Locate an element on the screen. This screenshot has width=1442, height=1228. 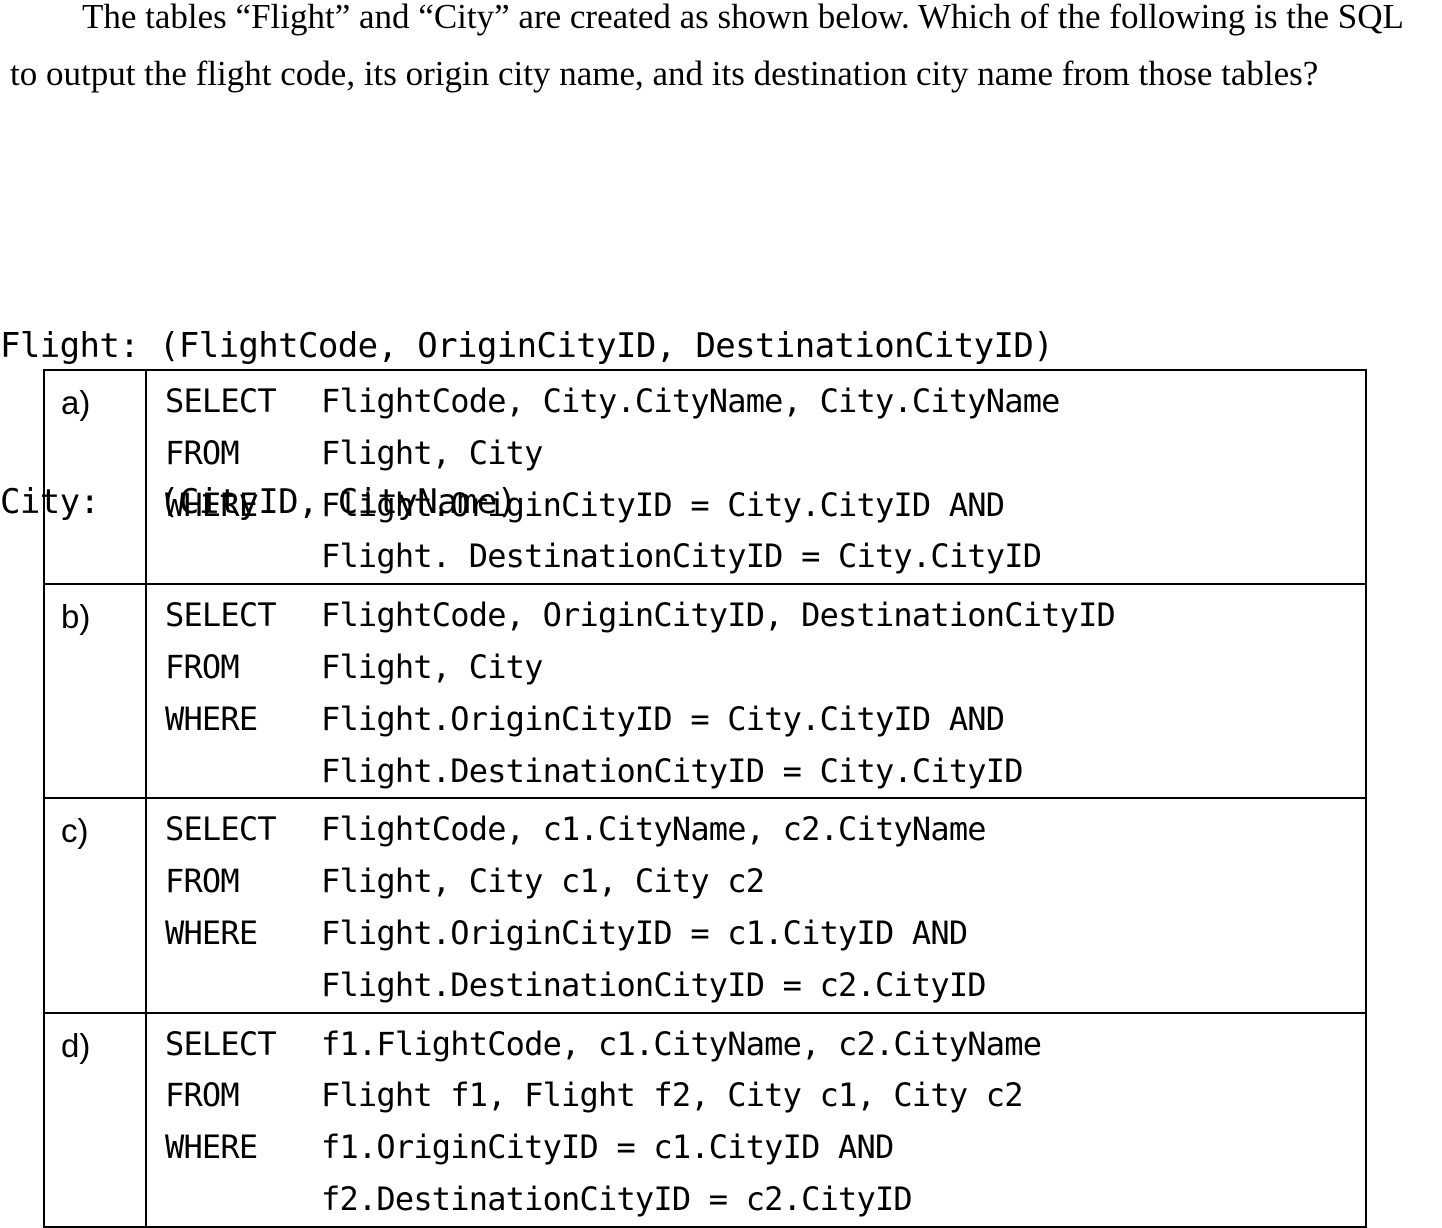
sql-expression: FlightCode, City.CityName, City.CityName is located at coordinates (690, 401).